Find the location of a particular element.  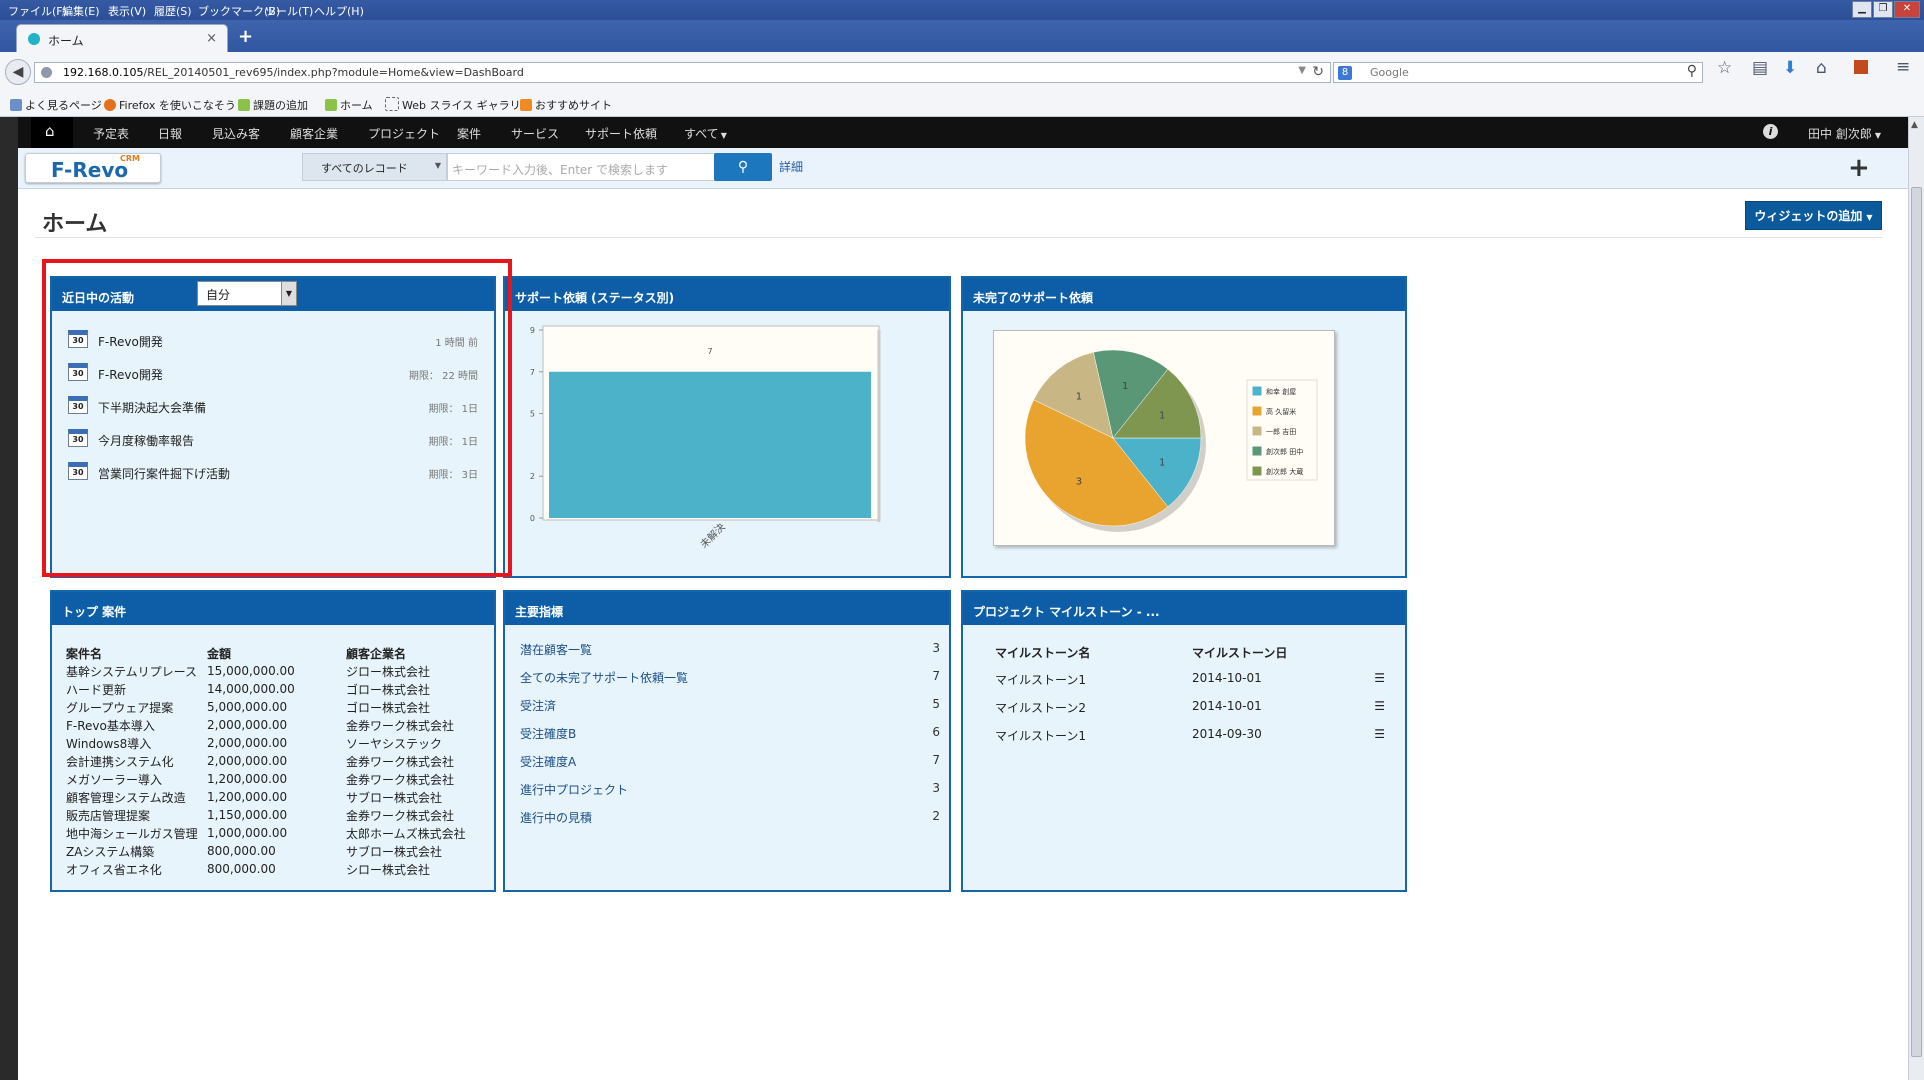

tab-close-icon: × is located at coordinates (211, 38).